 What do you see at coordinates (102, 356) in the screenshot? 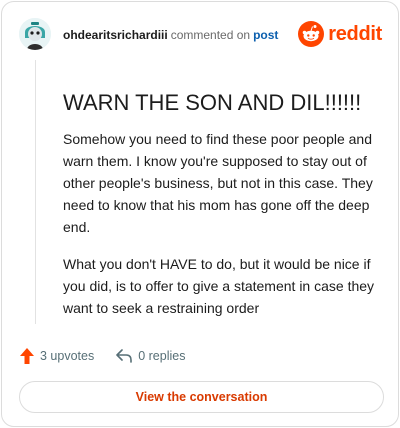
I see `comment-actions: 3 upvotes 0 replies` at bounding box center [102, 356].